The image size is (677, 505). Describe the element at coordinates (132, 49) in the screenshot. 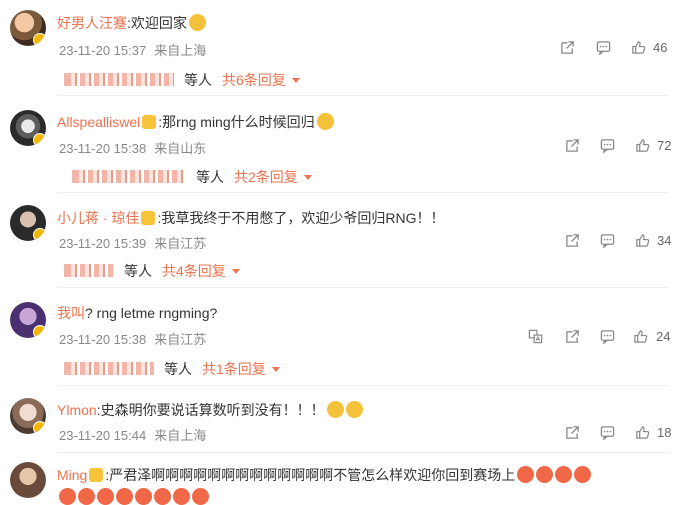

I see `comment-meta: 23-11-20 15:37 来自上海` at that location.